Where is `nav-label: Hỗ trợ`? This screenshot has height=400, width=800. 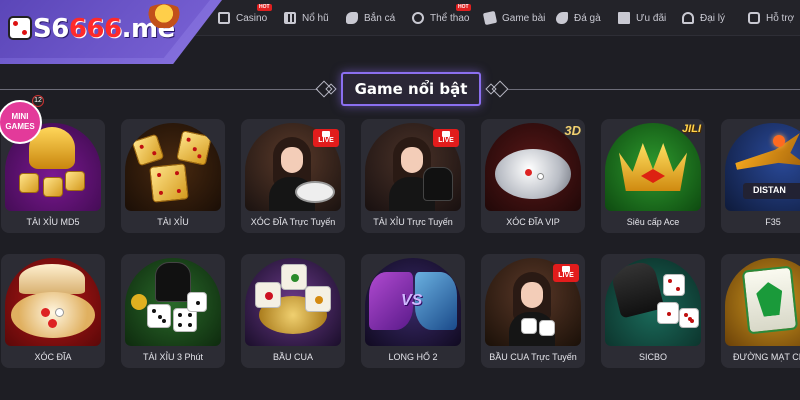 nav-label: Hỗ trợ is located at coordinates (780, 18).